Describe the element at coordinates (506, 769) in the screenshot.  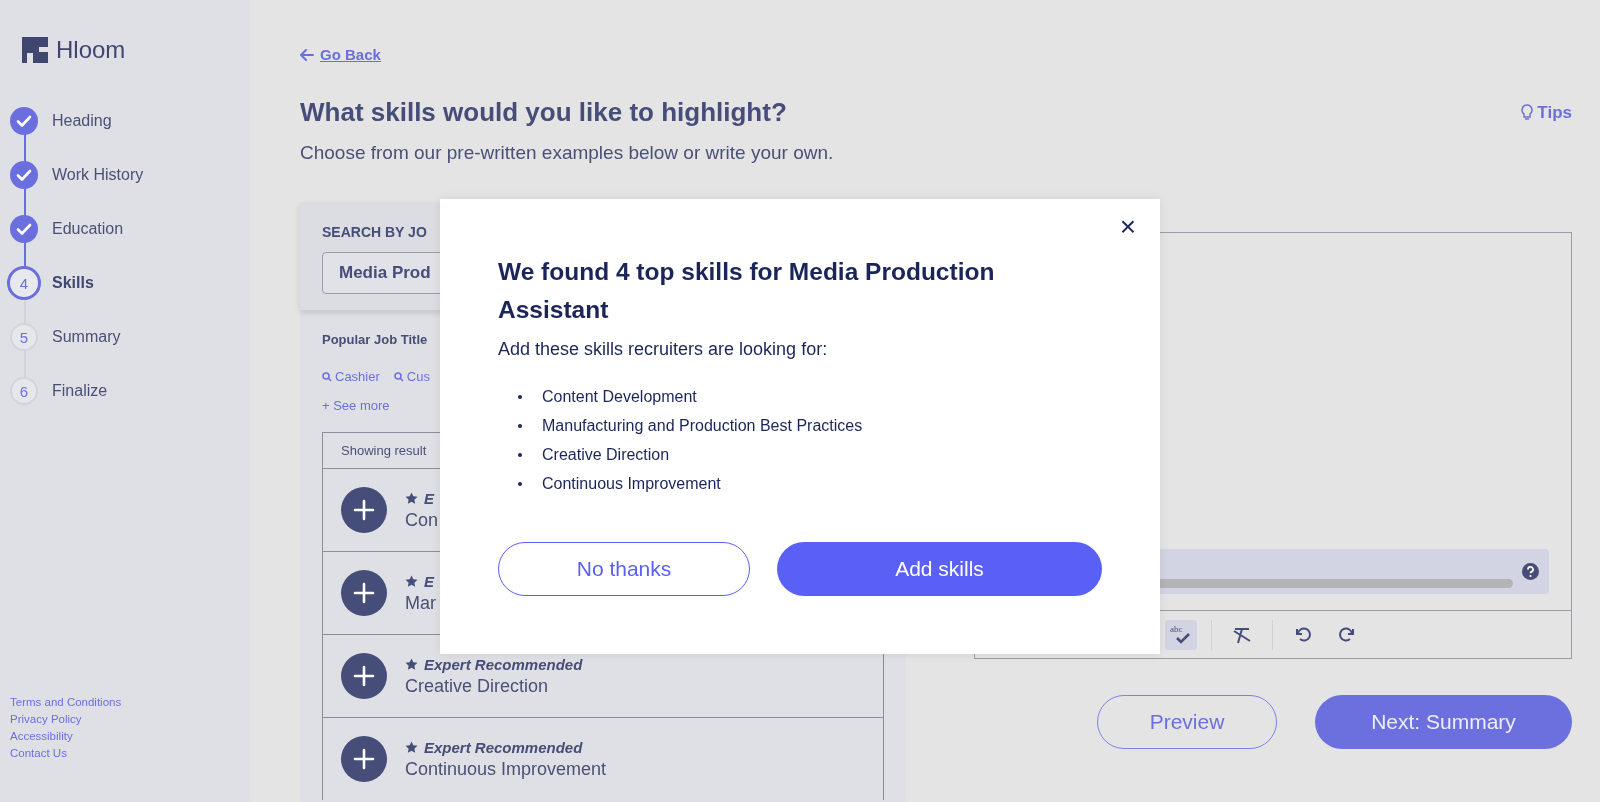
I see `skill-name: Continuous Improvement` at that location.